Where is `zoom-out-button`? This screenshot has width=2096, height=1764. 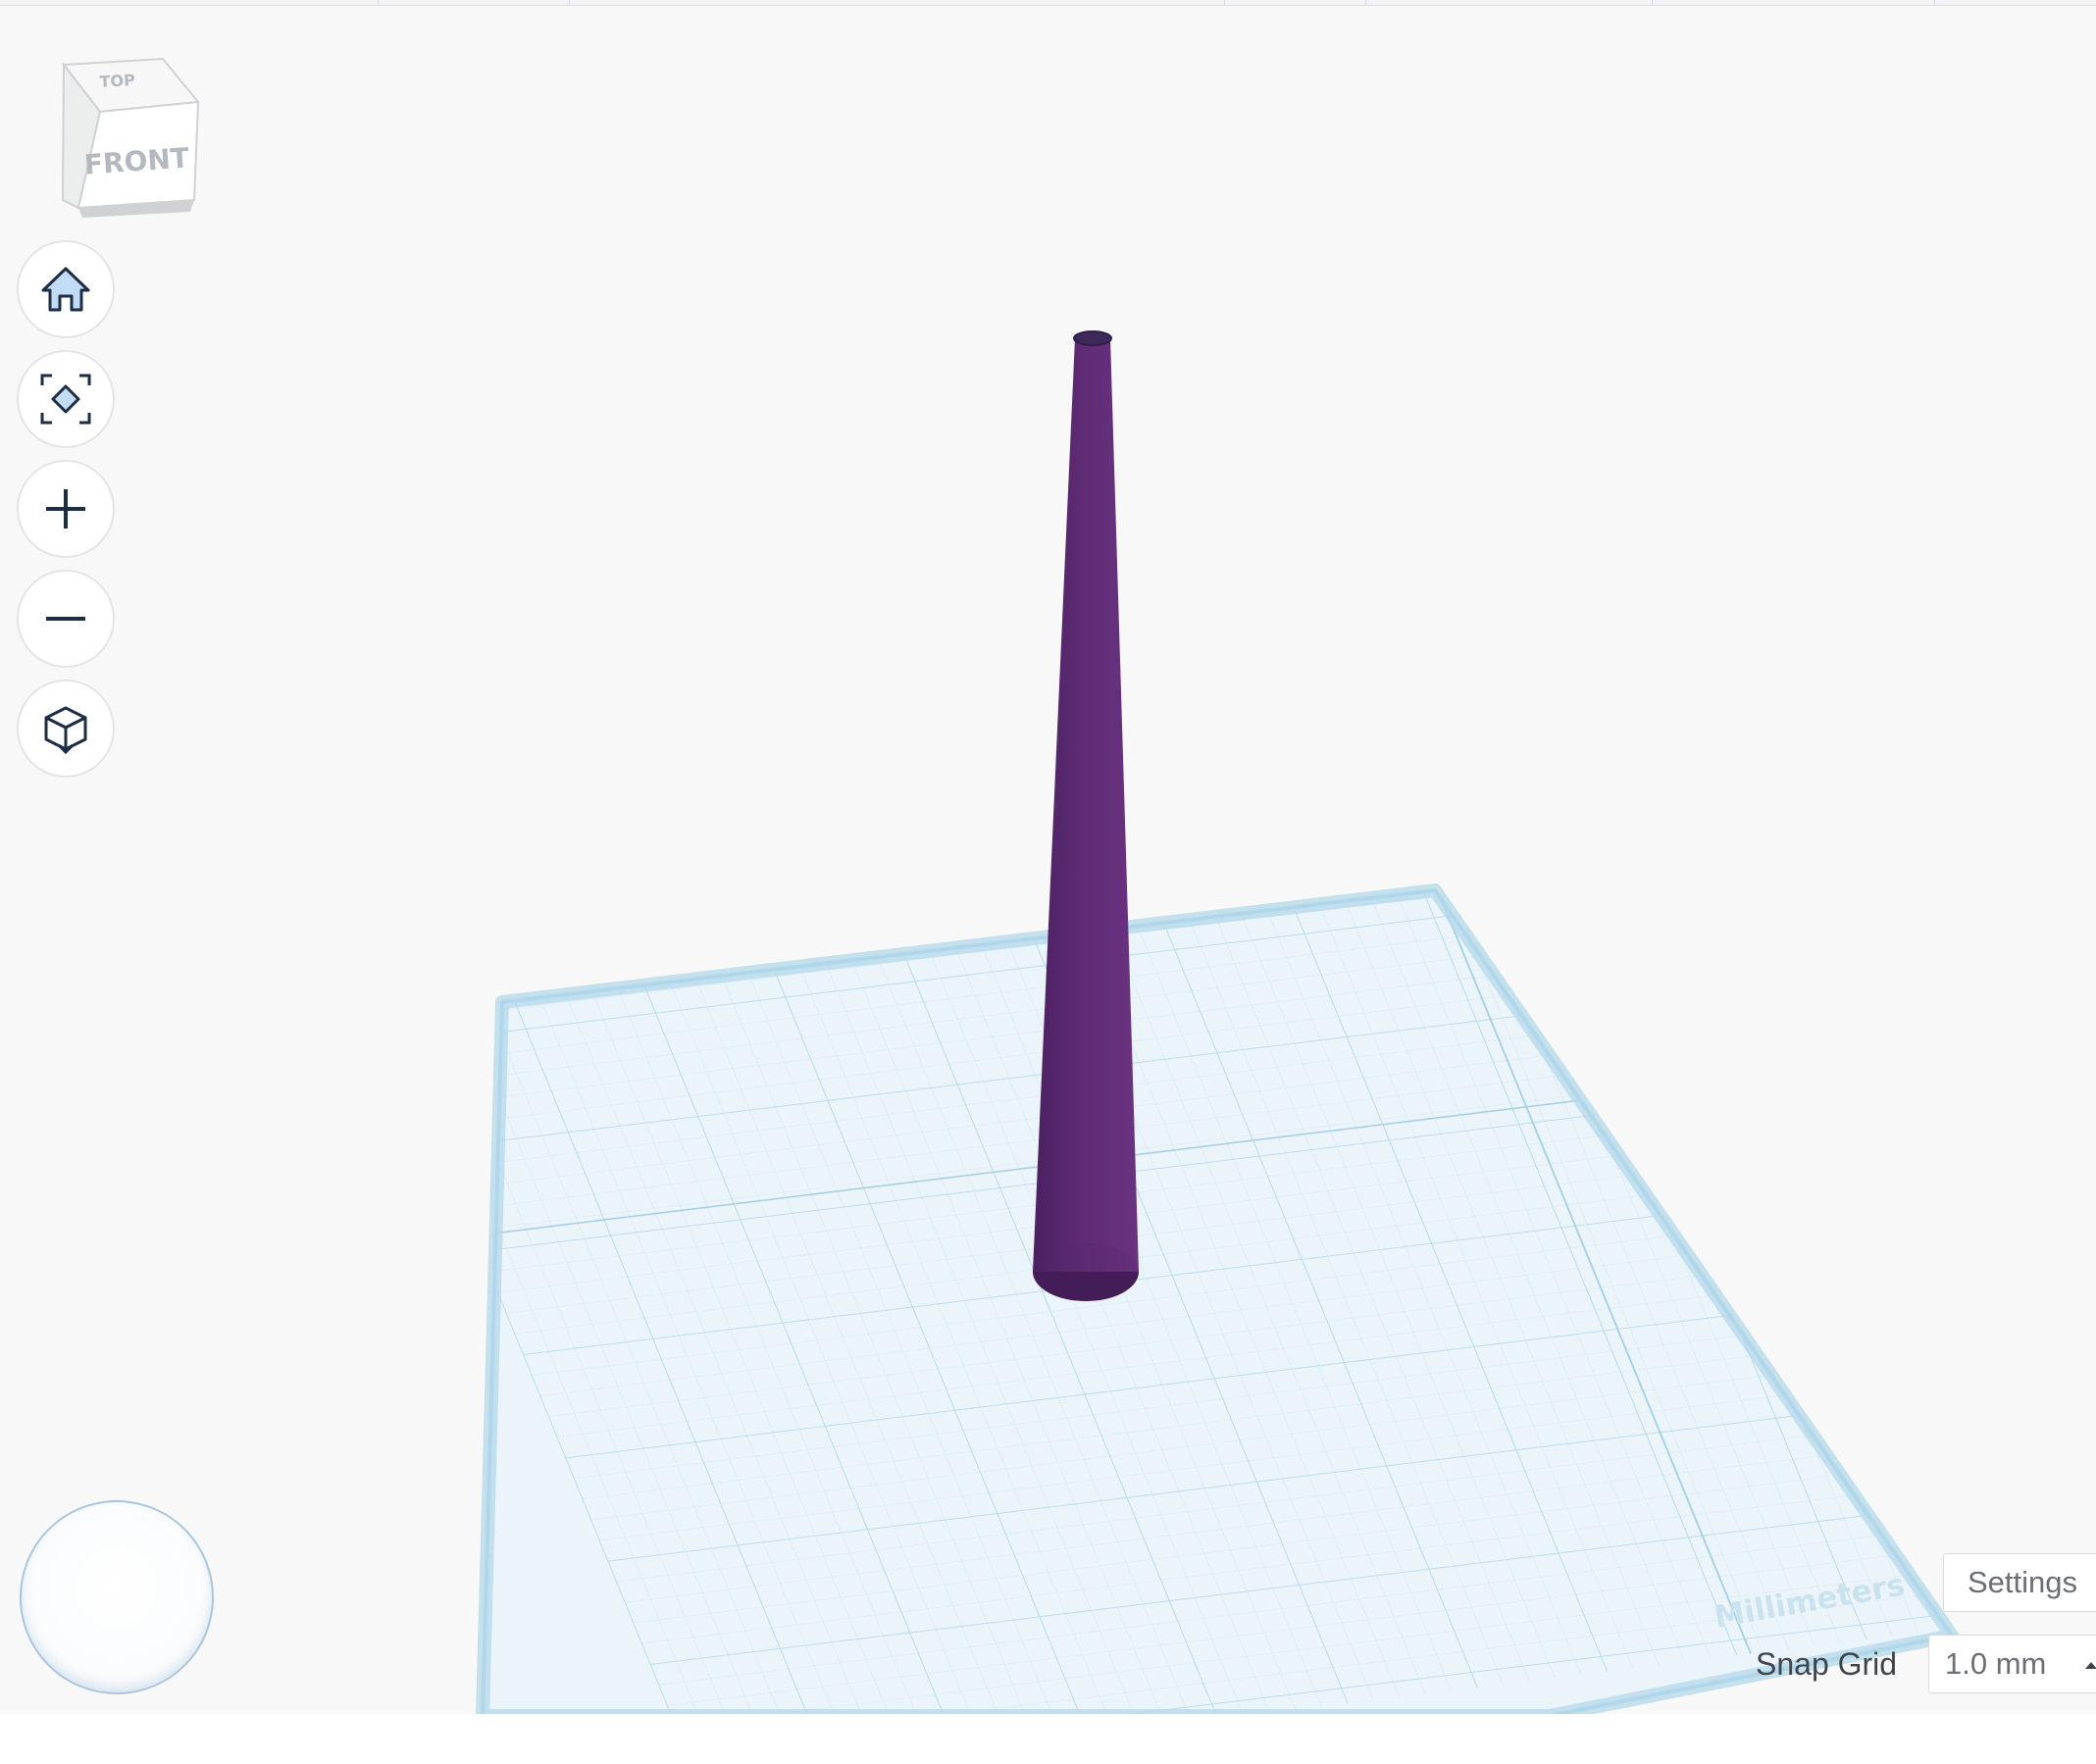 zoom-out-button is located at coordinates (66, 619).